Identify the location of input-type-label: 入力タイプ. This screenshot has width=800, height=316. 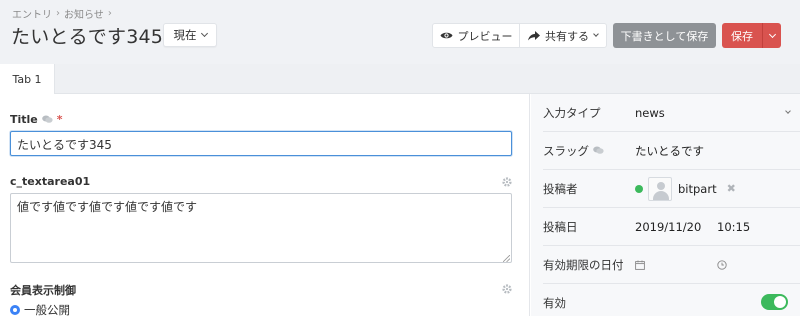
(572, 112).